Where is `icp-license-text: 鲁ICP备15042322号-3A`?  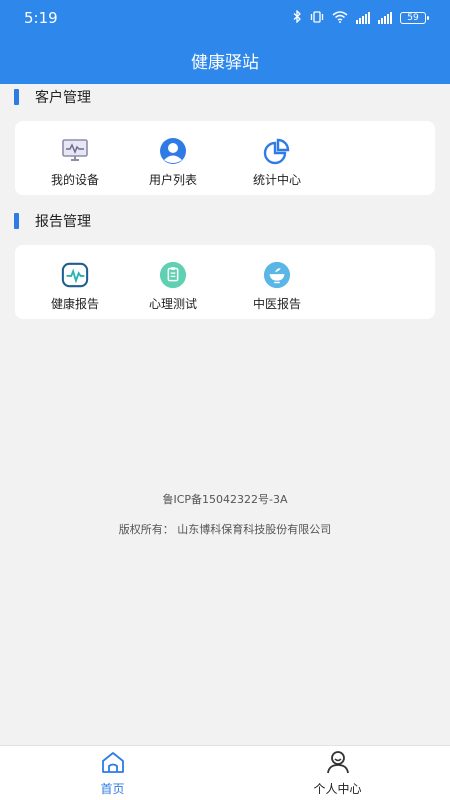 icp-license-text: 鲁ICP备15042322号-3A is located at coordinates (225, 499).